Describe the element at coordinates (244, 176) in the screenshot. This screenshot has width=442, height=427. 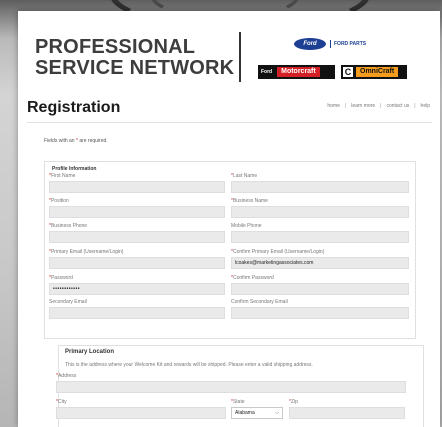
I see `last-name-label: *Last Name` at that location.